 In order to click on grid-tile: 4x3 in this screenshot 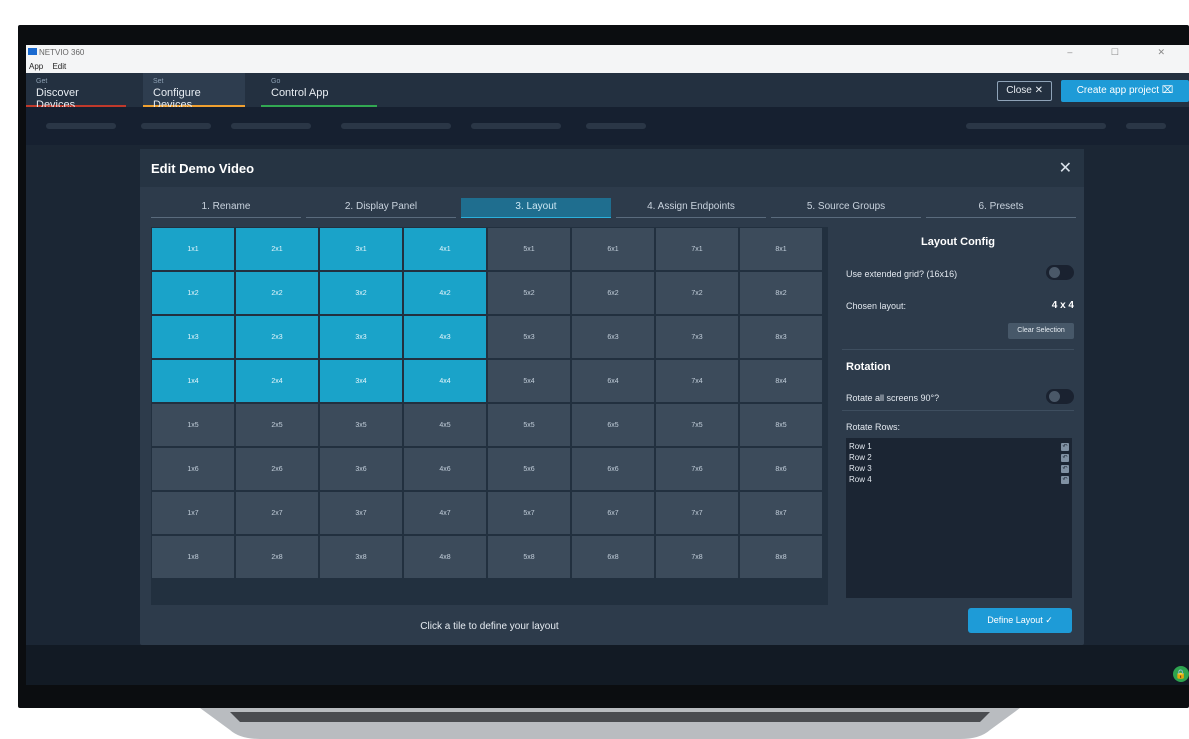, I will do `click(445, 337)`.